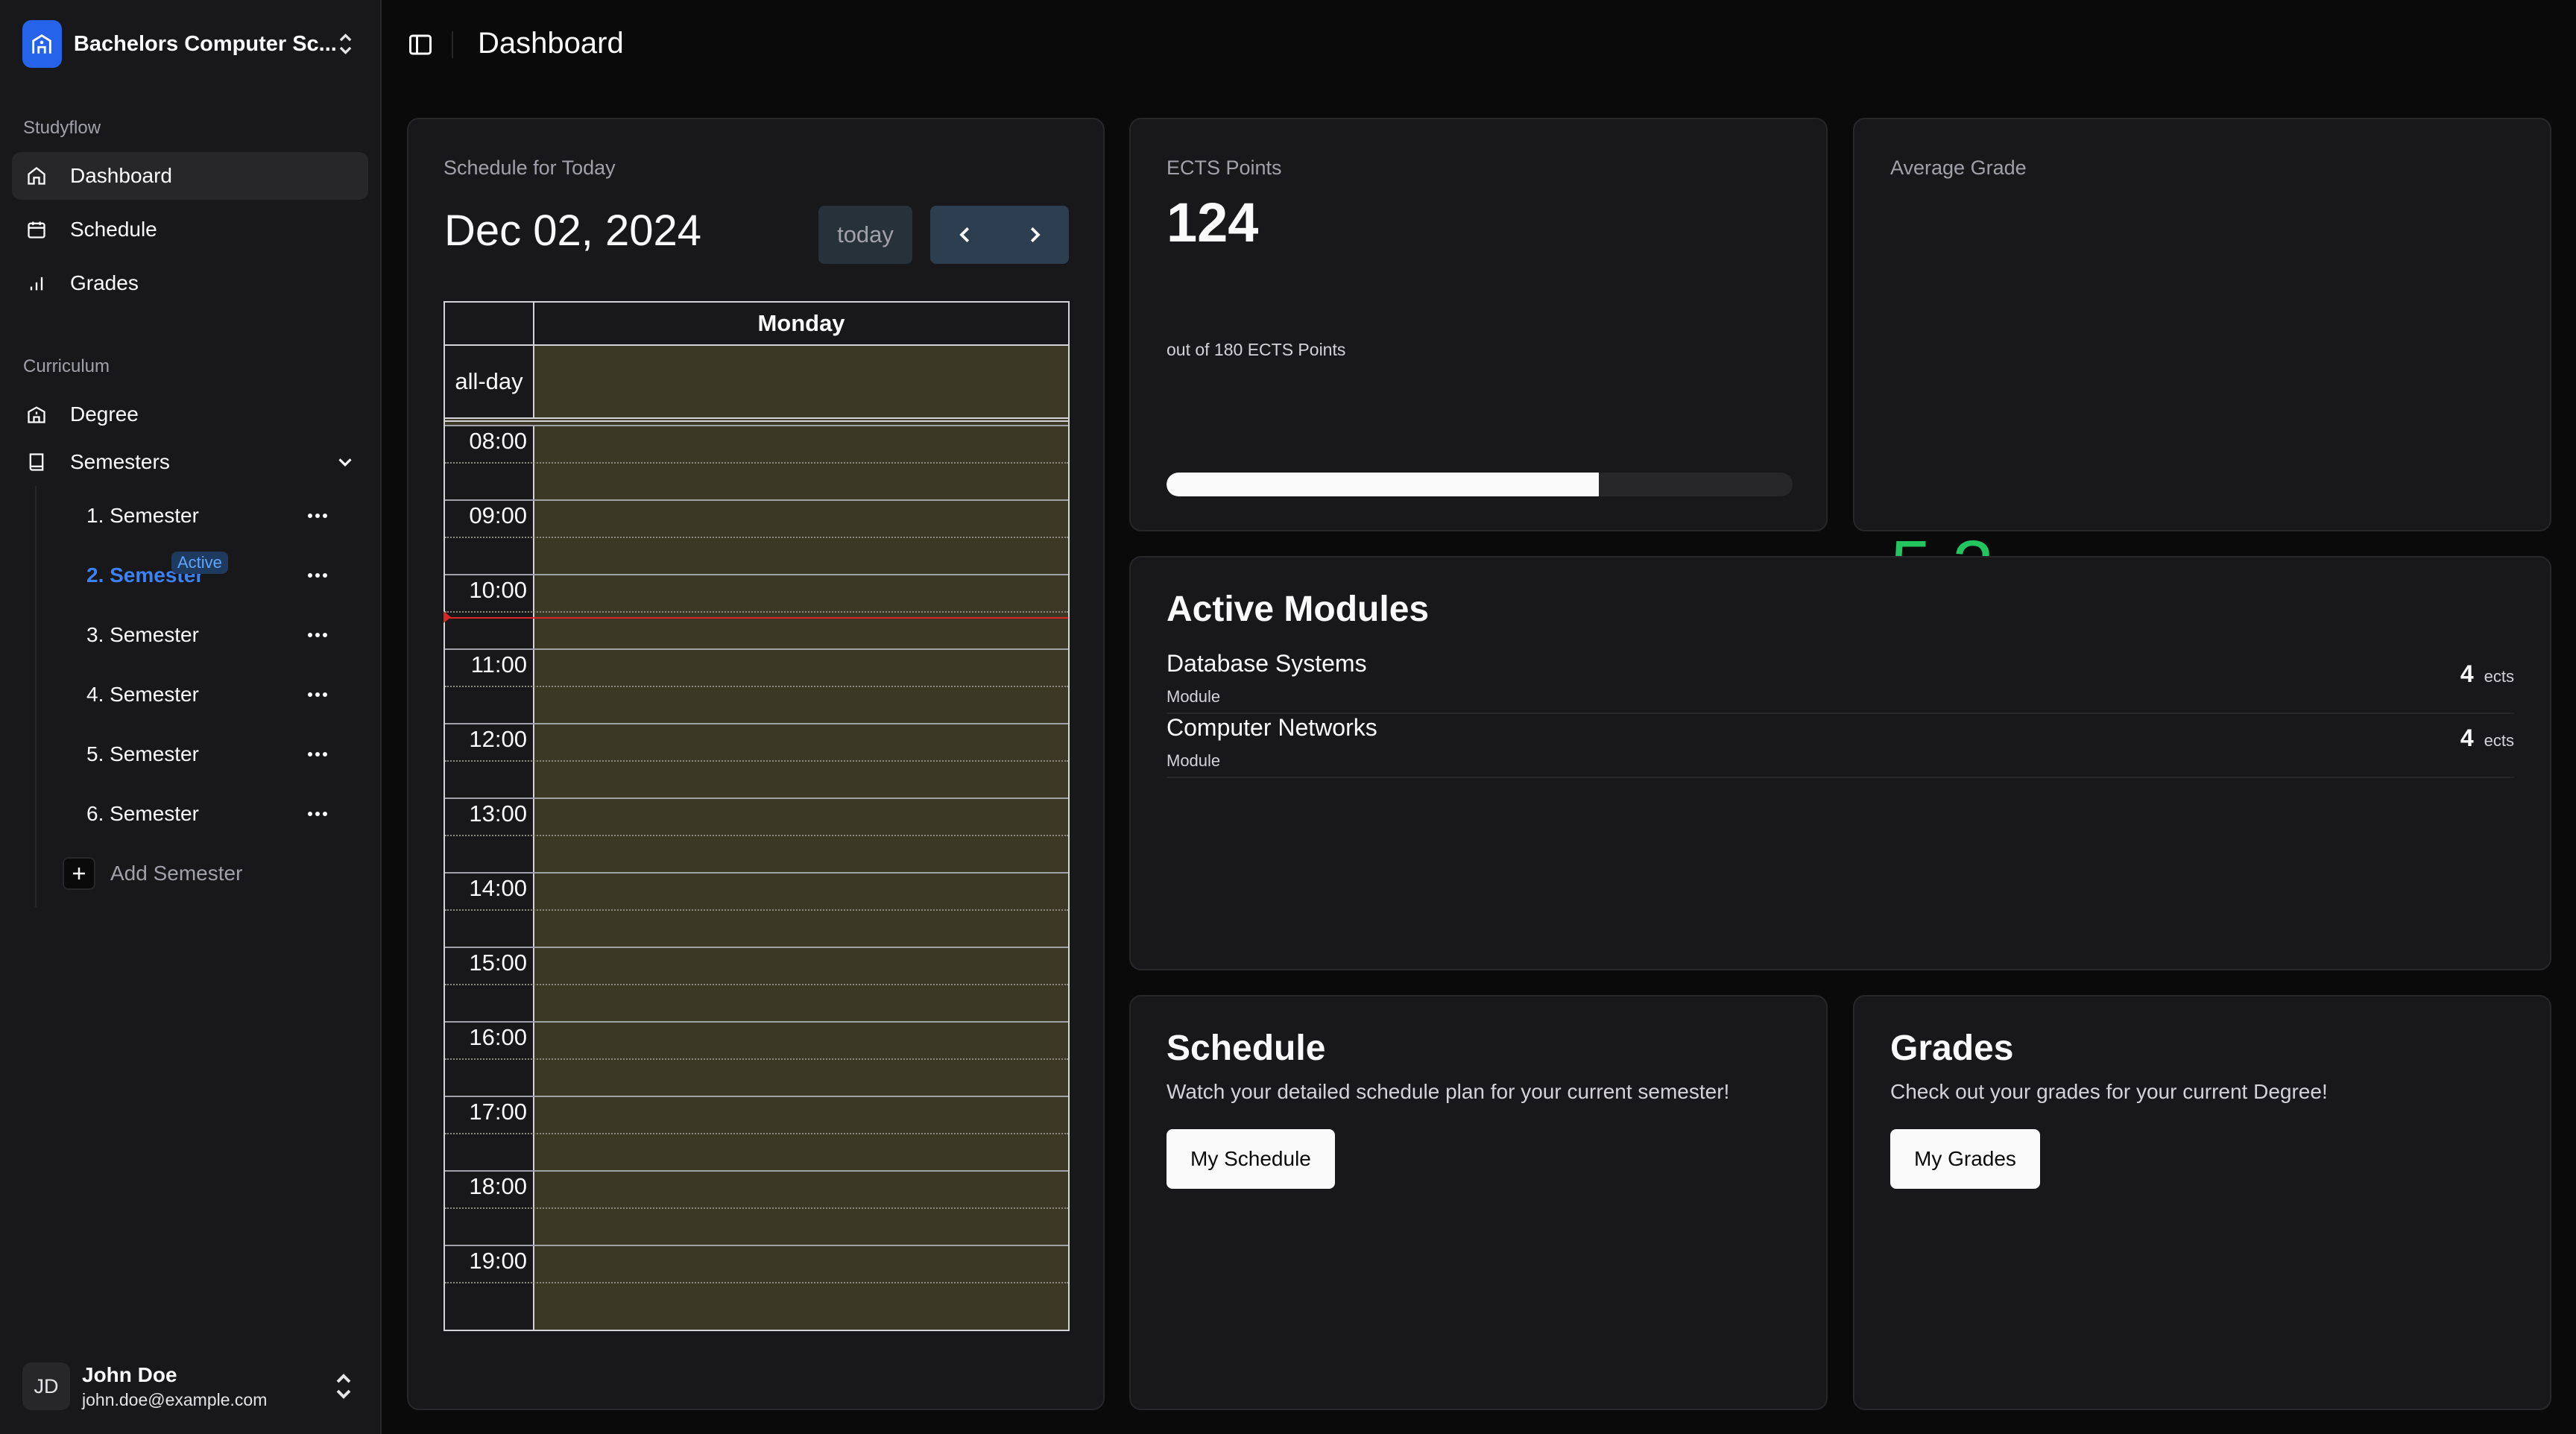  What do you see at coordinates (215, 575) in the screenshot?
I see `semester-item-2: 2. Semester Active` at bounding box center [215, 575].